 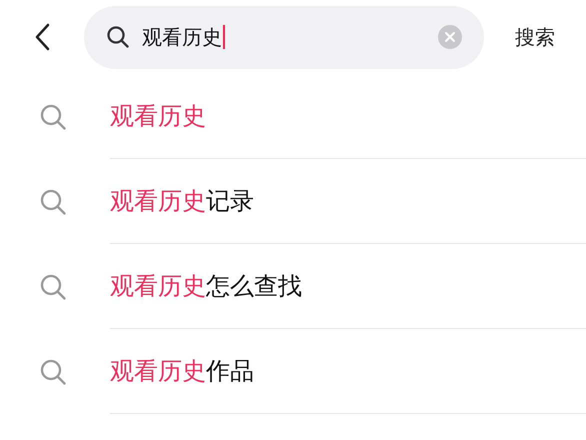 I want to click on clear-icon, so click(x=450, y=37).